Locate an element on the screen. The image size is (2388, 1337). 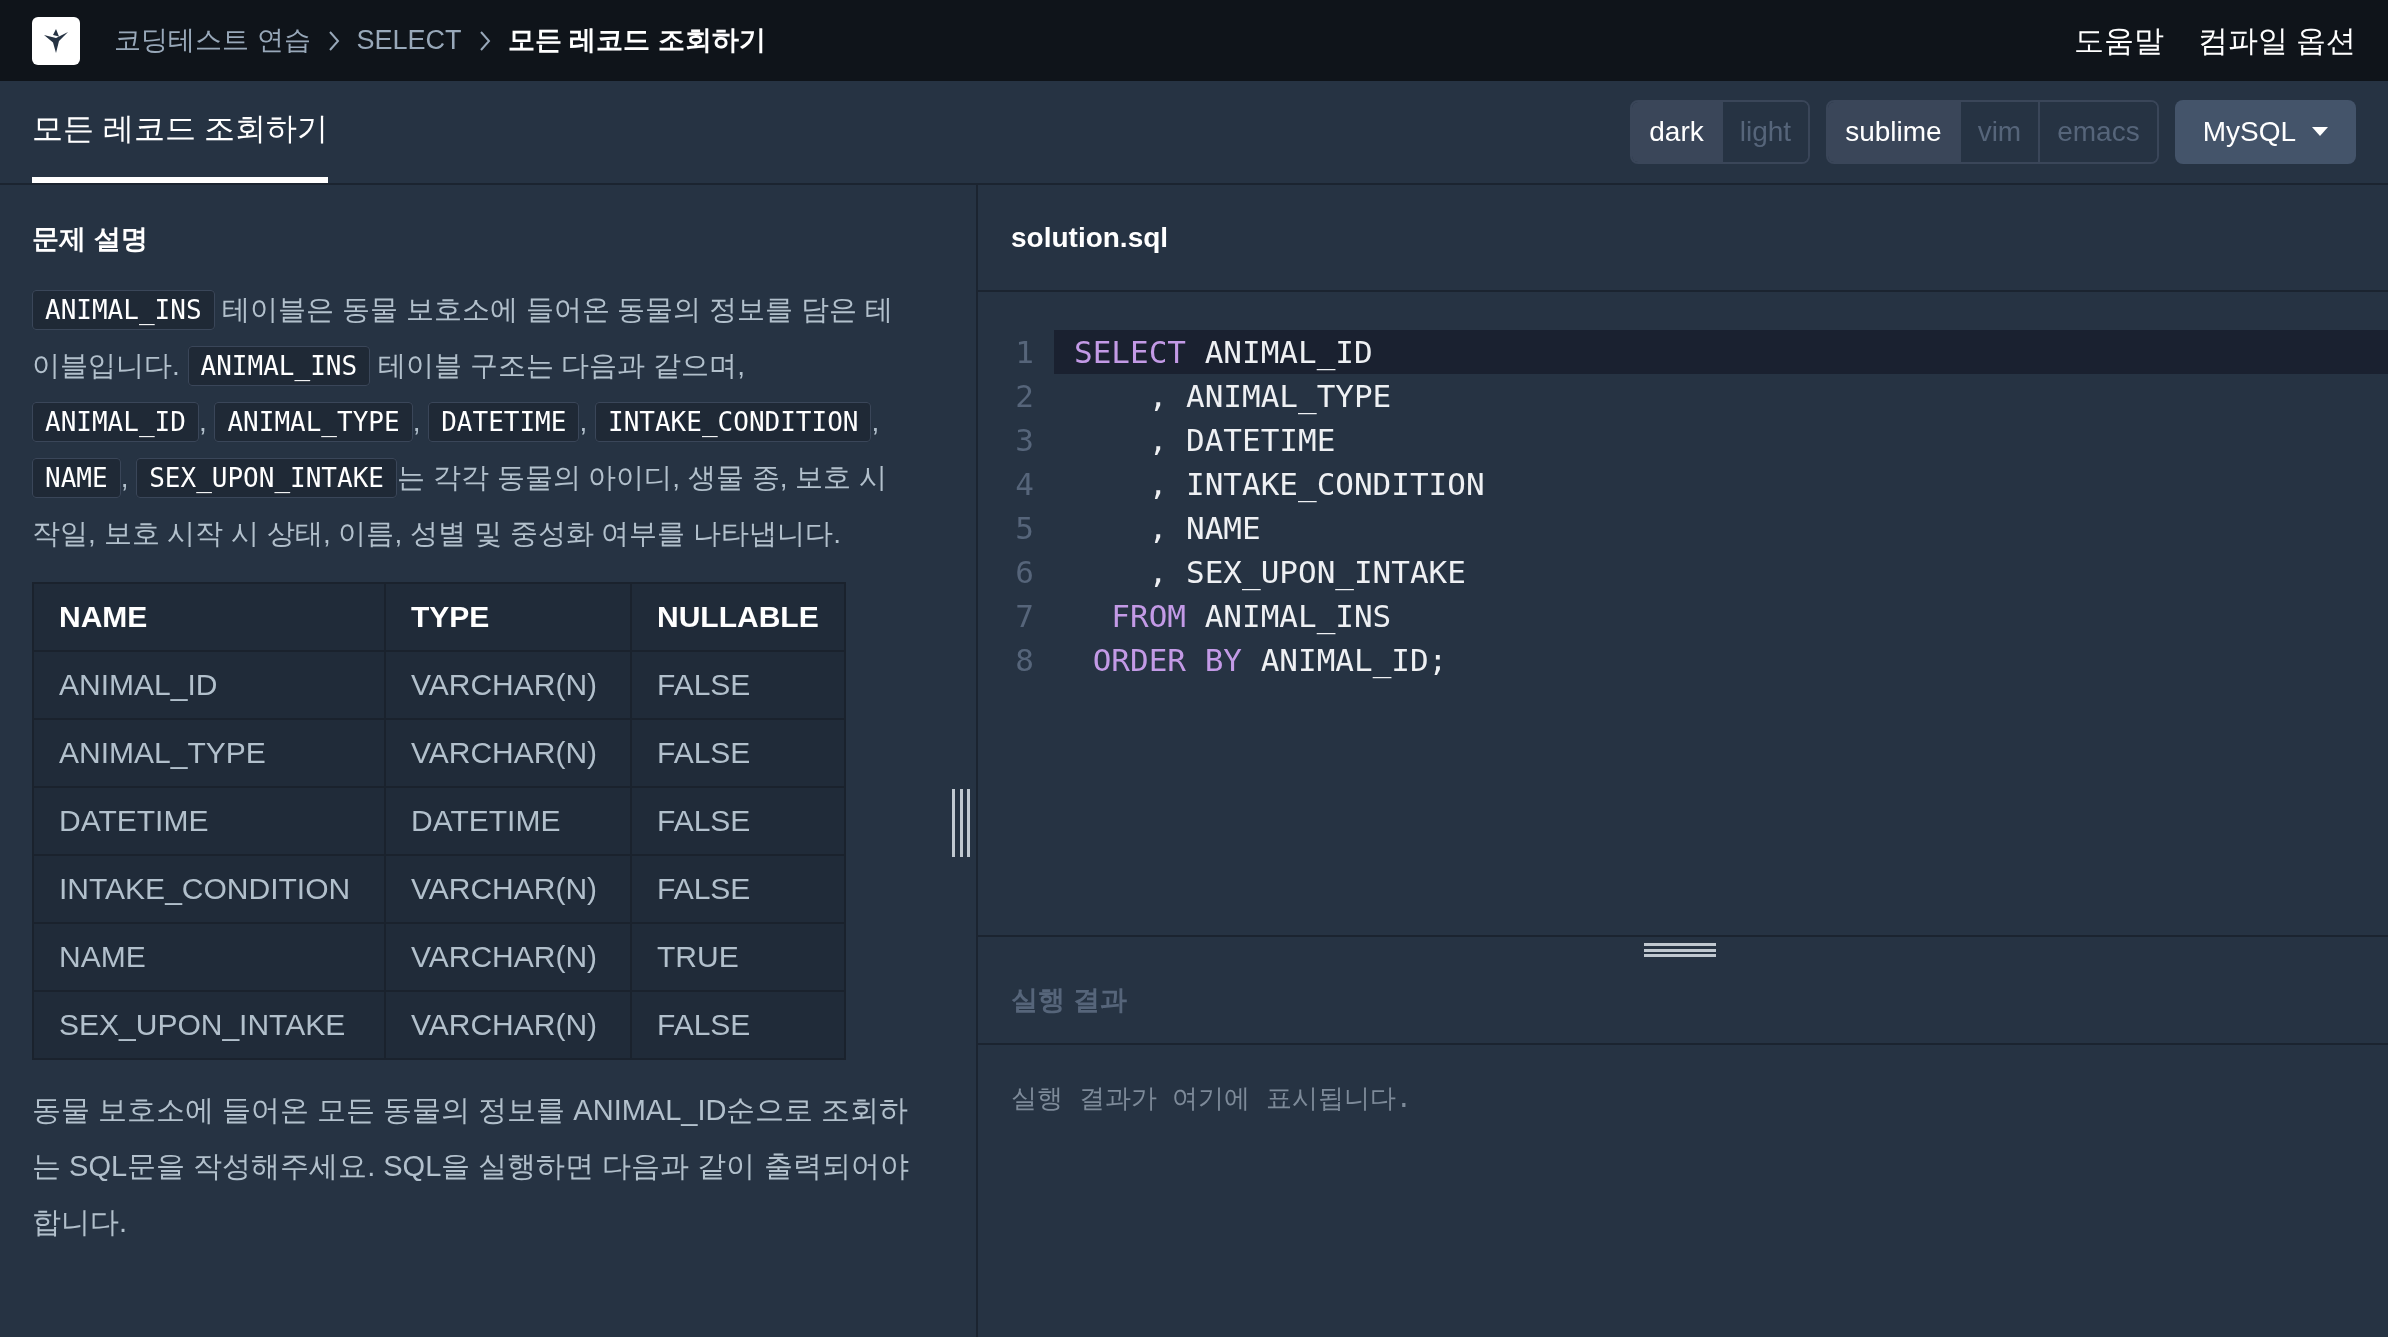
column-header: TYPE is located at coordinates (508, 616).